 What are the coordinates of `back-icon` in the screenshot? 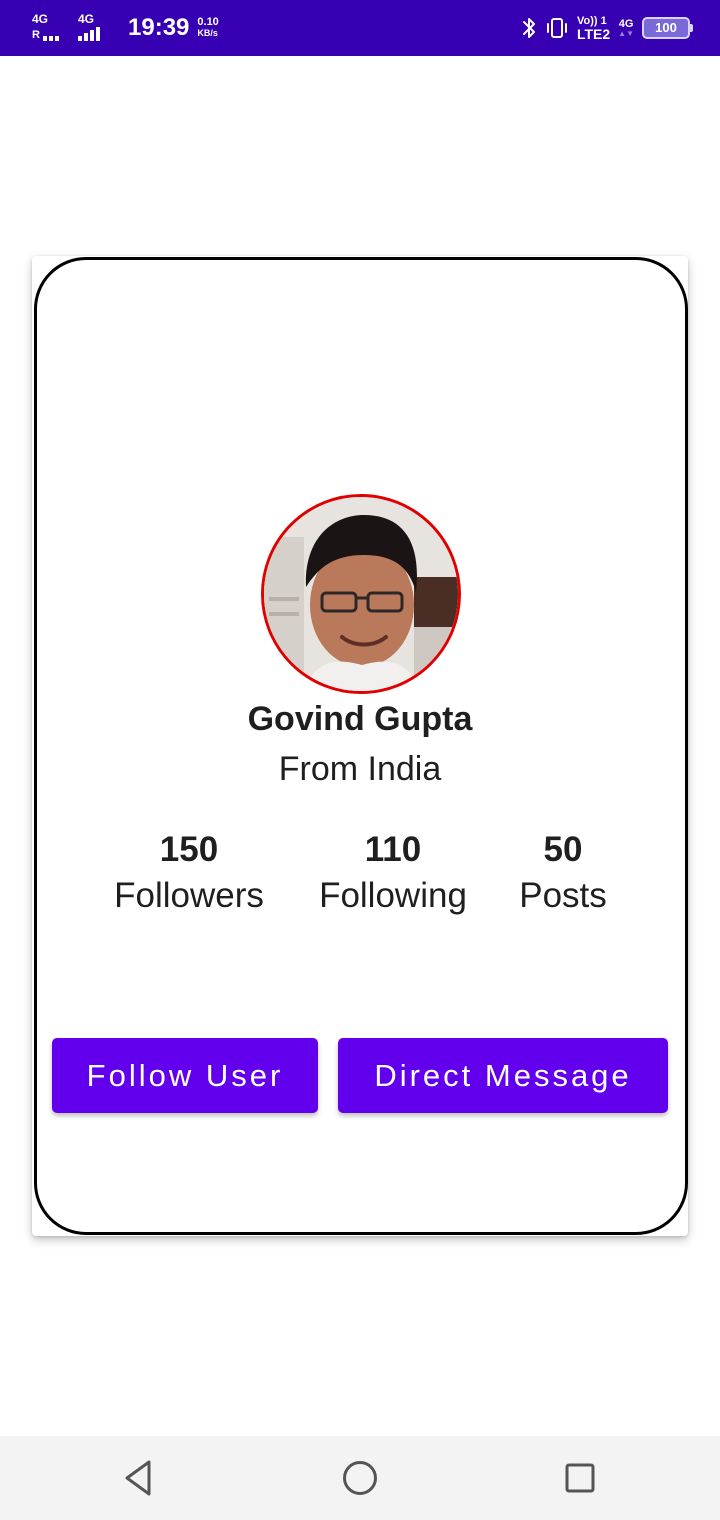 It's located at (138, 1478).